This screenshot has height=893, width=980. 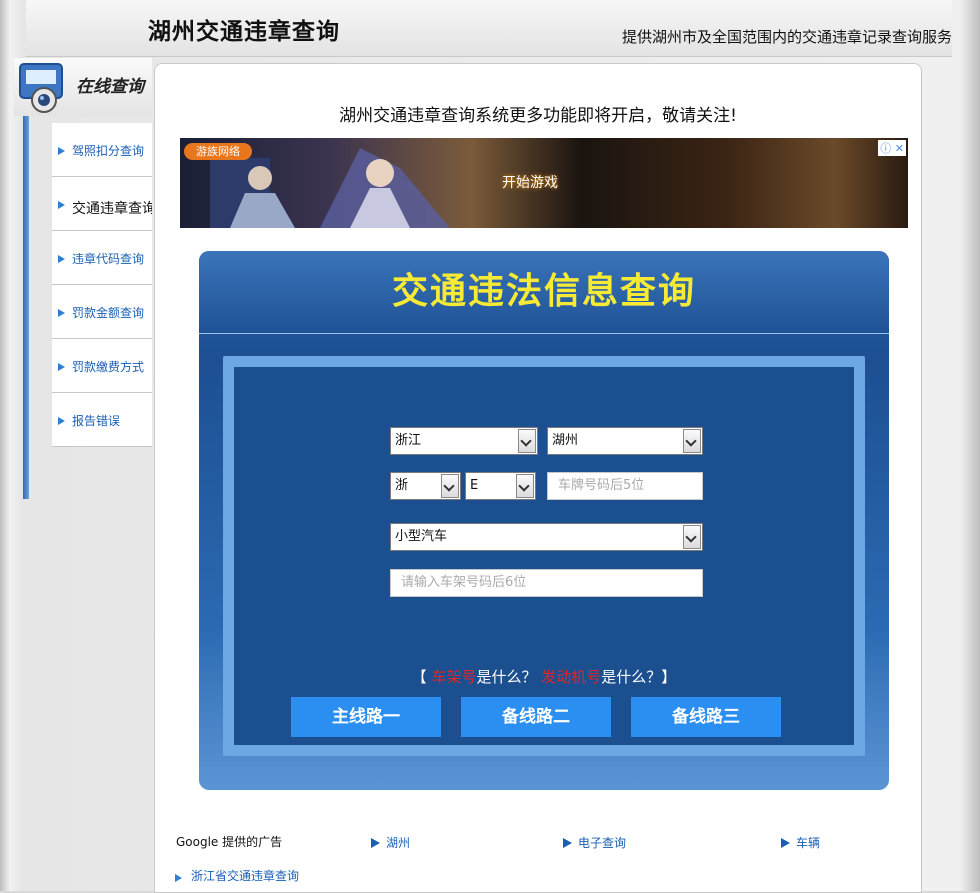 What do you see at coordinates (506, 677) in the screenshot?
I see `help-question-1: 是什么？` at bounding box center [506, 677].